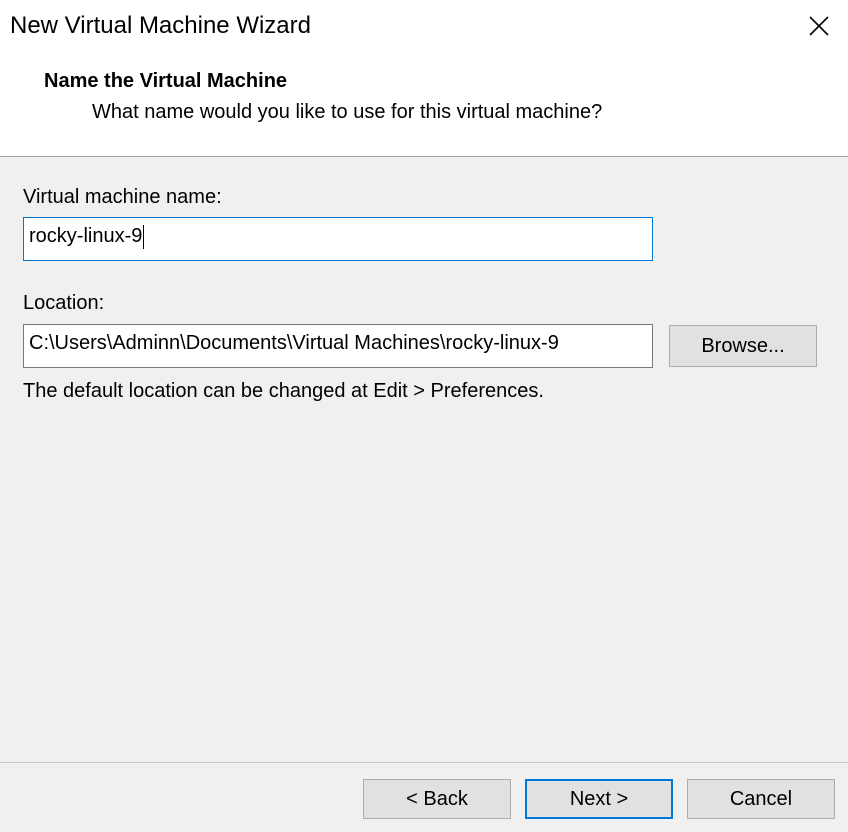 Image resolution: width=848 pixels, height=832 pixels. I want to click on location-label: Location:, so click(64, 303).